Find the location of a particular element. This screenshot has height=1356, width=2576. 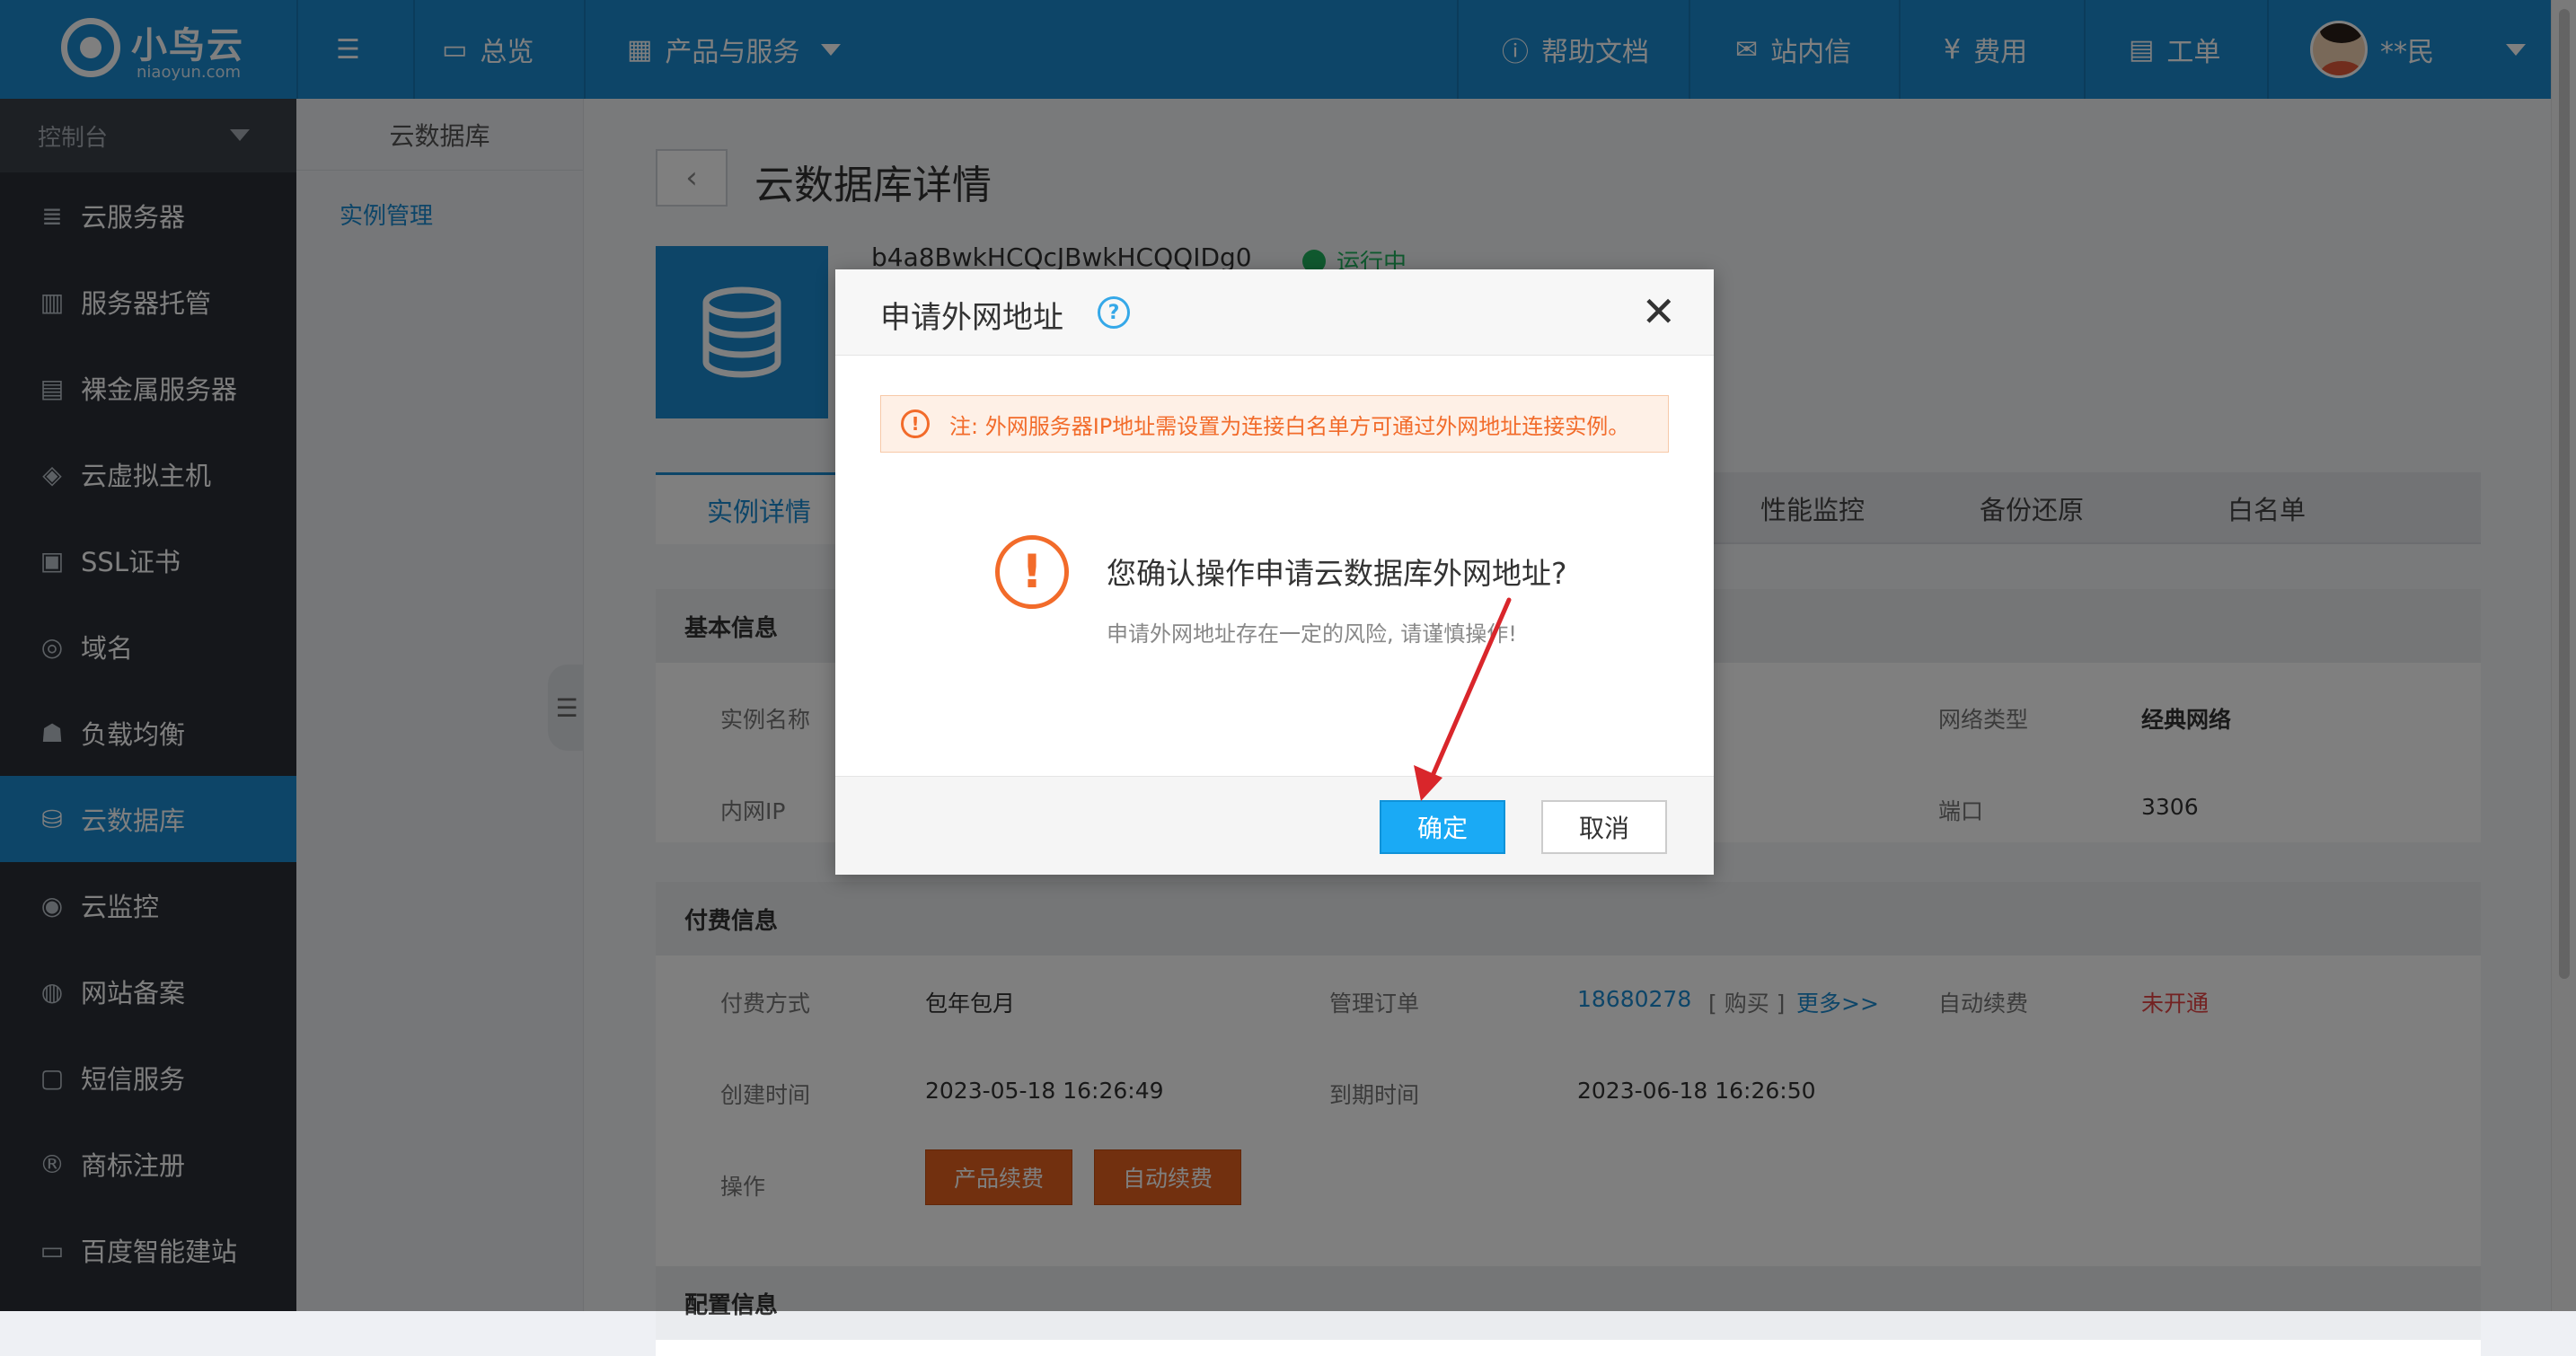

annotation-arrow-icon is located at coordinates (1463, 699).